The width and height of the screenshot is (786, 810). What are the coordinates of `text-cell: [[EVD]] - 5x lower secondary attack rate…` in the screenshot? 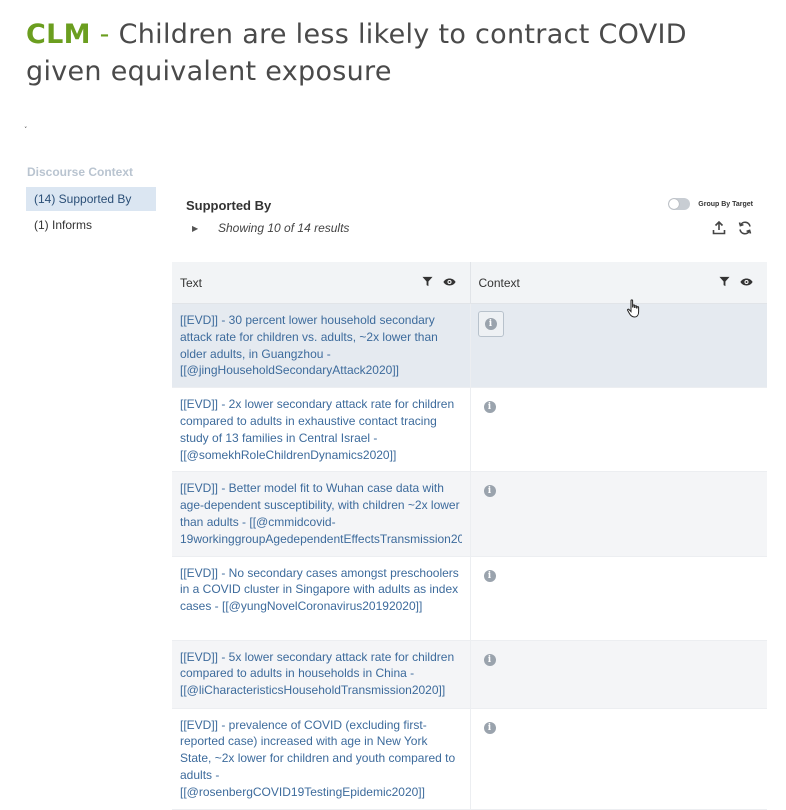 It's located at (321, 674).